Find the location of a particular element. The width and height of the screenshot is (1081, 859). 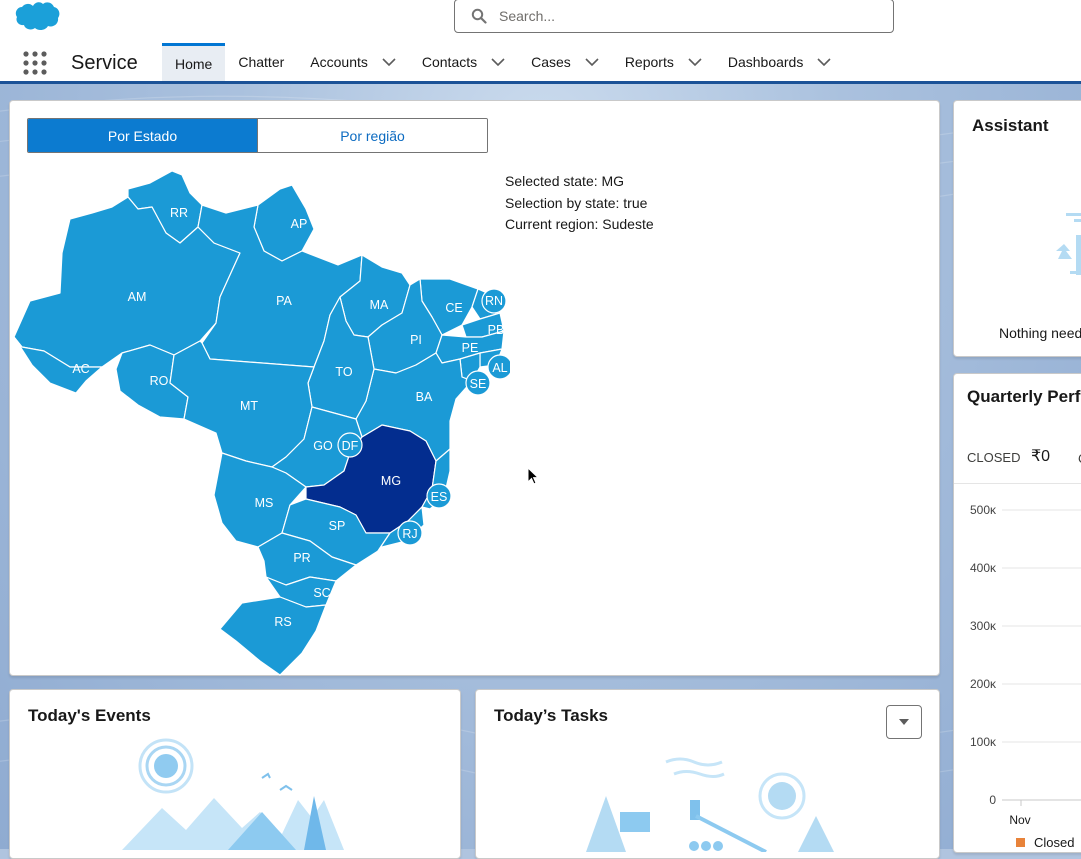

nav-item-chatter: Chatter is located at coordinates (261, 62).